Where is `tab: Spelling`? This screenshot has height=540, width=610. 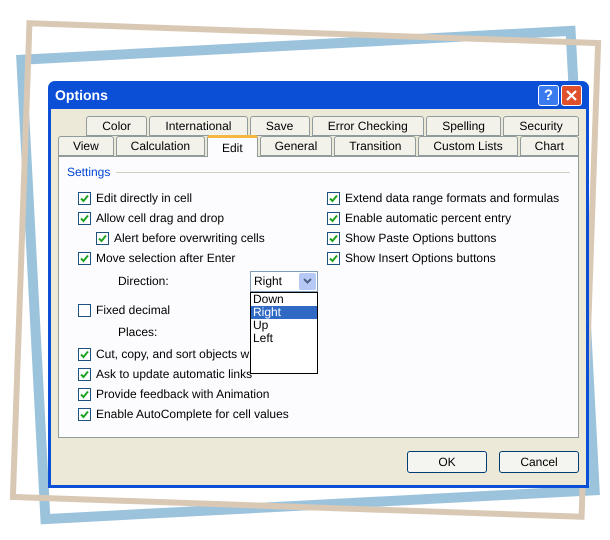 tab: Spelling is located at coordinates (464, 126).